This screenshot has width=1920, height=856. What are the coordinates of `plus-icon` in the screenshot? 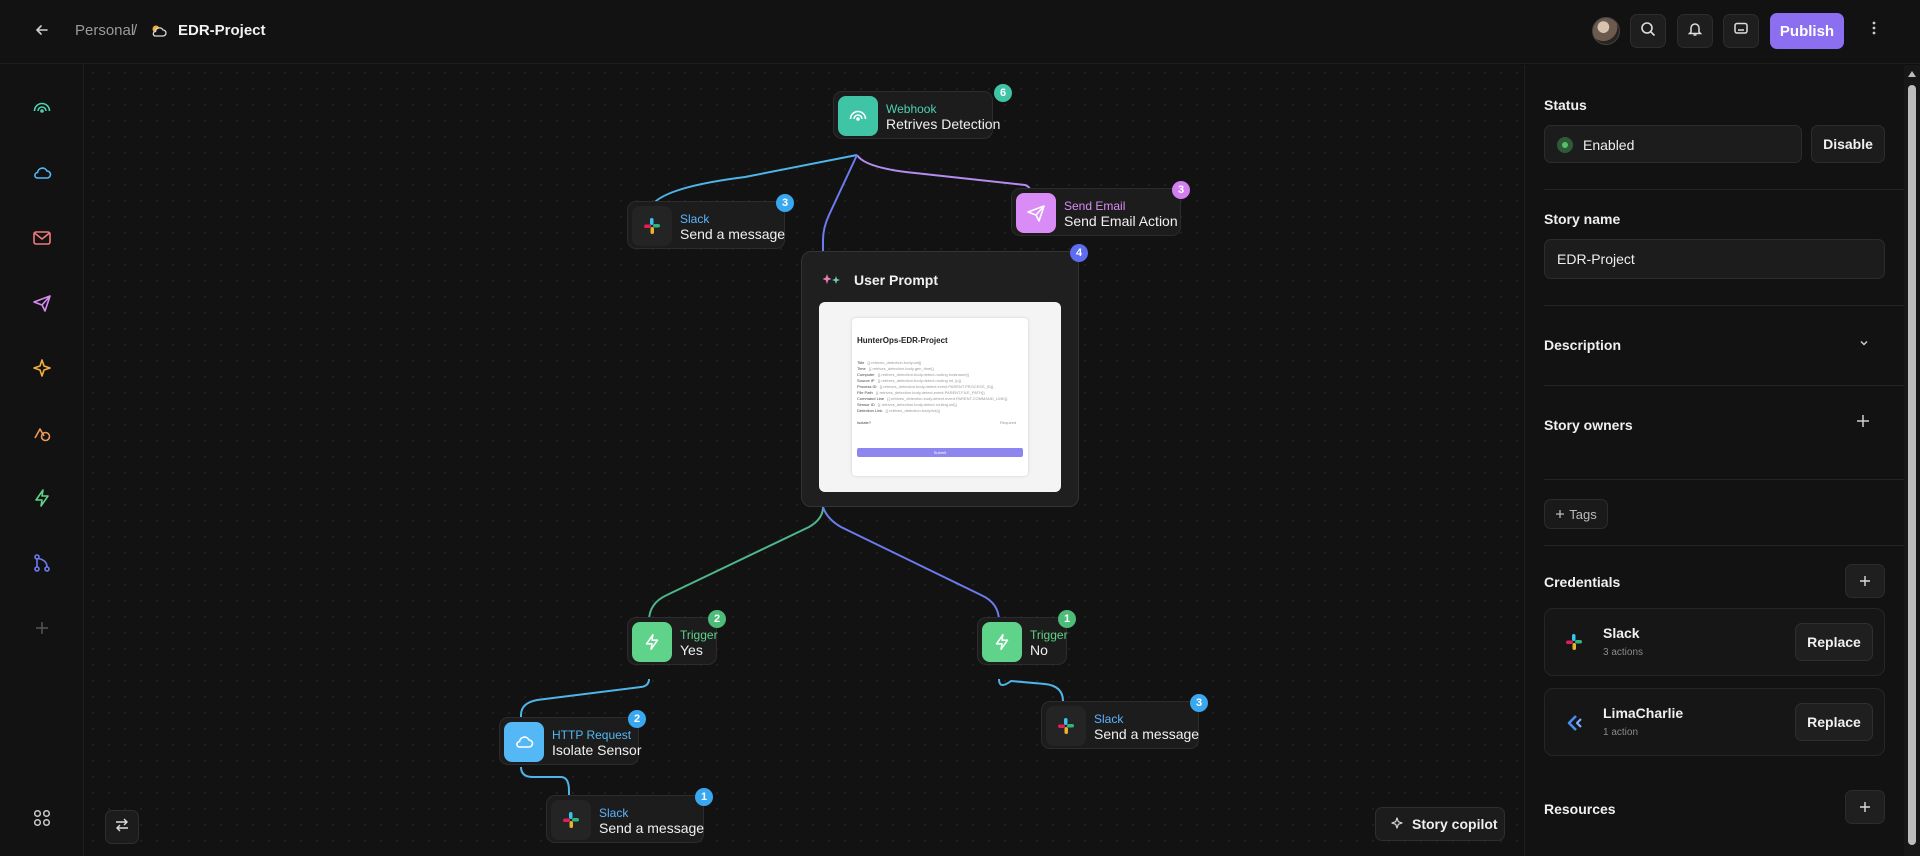 It's located at (42, 628).